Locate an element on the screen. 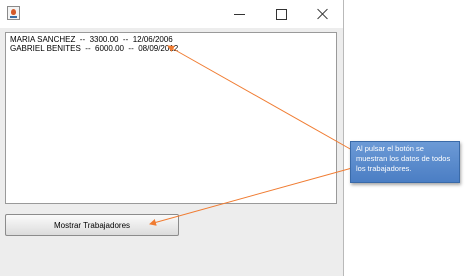 The image size is (474, 276). close-button is located at coordinates (323, 14).